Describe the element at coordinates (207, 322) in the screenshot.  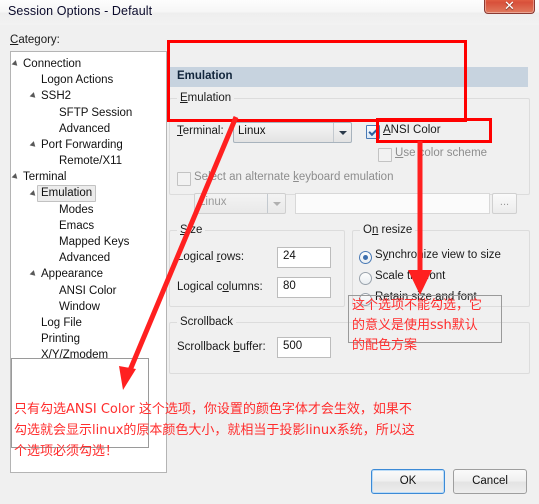
I see `scrollback-group-title: Scrollback` at that location.